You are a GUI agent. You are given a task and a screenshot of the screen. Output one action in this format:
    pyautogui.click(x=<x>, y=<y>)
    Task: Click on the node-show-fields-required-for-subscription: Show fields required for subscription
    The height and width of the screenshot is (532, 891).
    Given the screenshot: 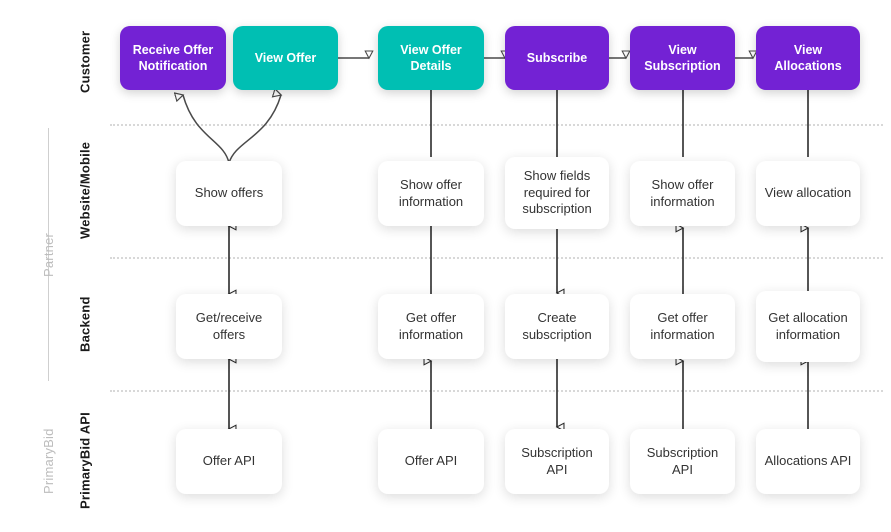 What is the action you would take?
    pyautogui.click(x=557, y=193)
    